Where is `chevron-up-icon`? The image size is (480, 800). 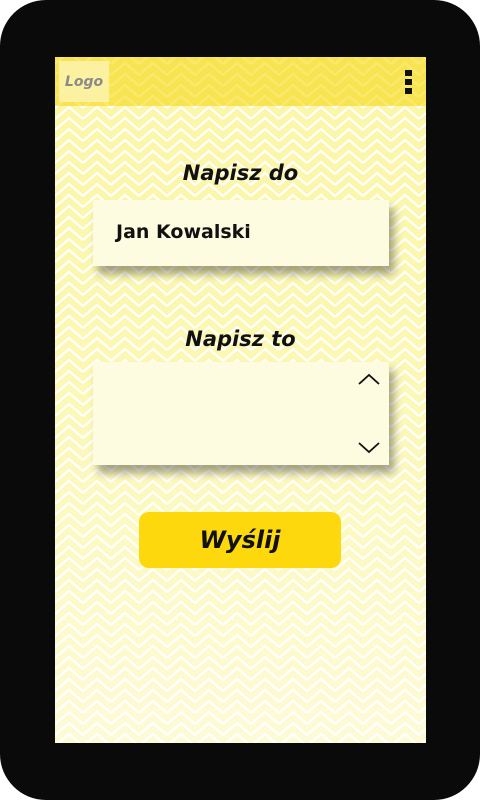 chevron-up-icon is located at coordinates (369, 379).